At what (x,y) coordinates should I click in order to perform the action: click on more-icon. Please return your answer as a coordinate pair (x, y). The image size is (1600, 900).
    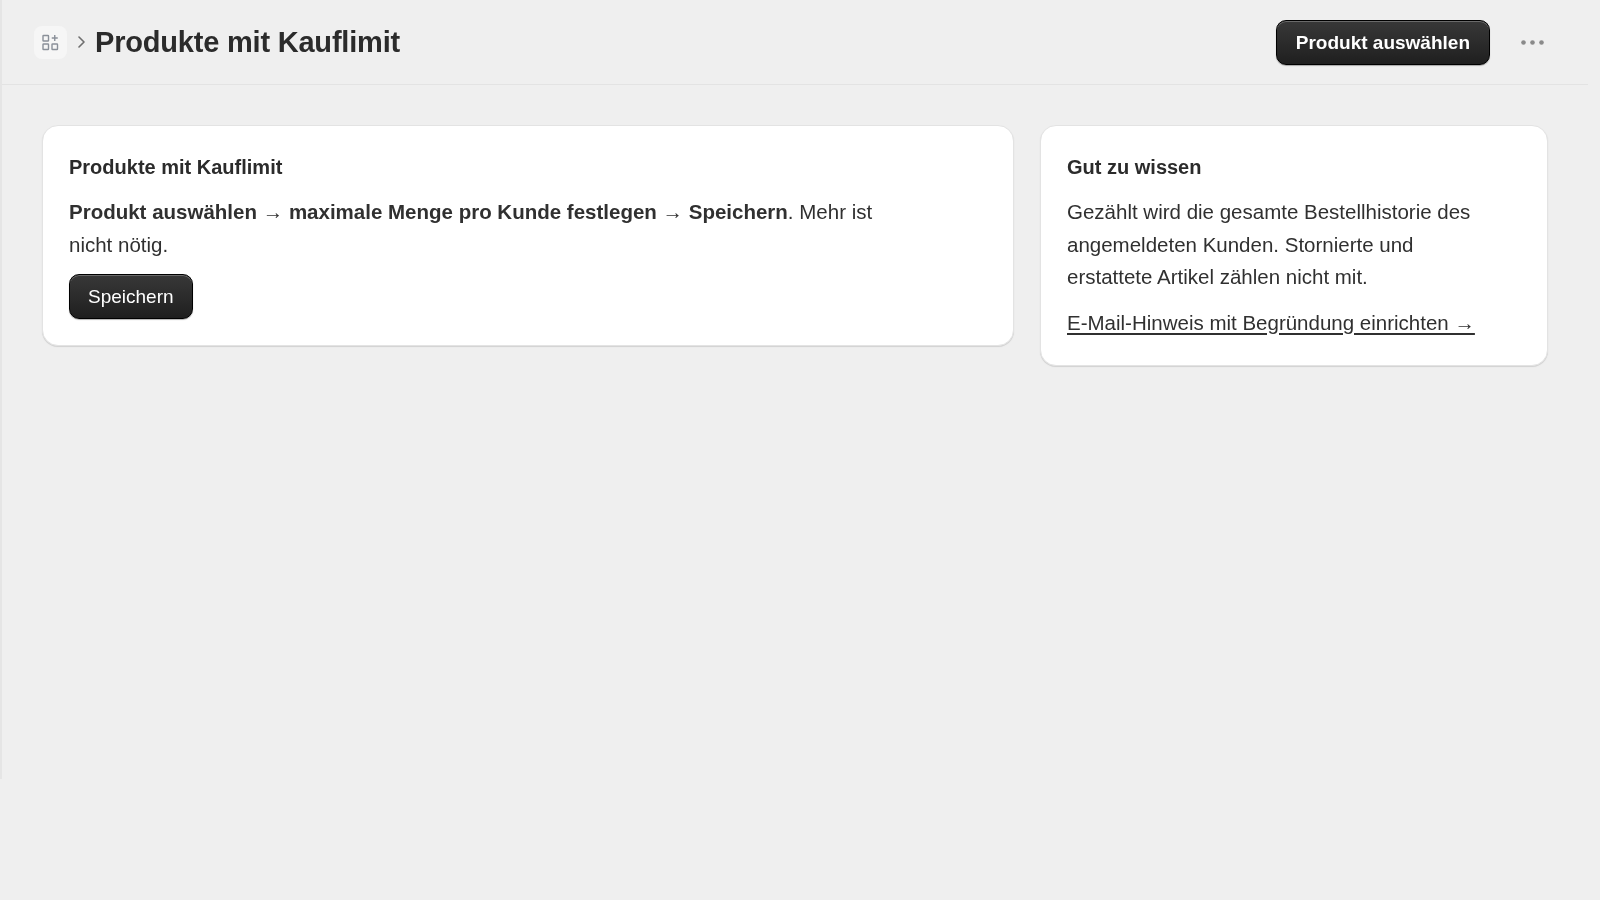
    Looking at the image, I should click on (1532, 42).